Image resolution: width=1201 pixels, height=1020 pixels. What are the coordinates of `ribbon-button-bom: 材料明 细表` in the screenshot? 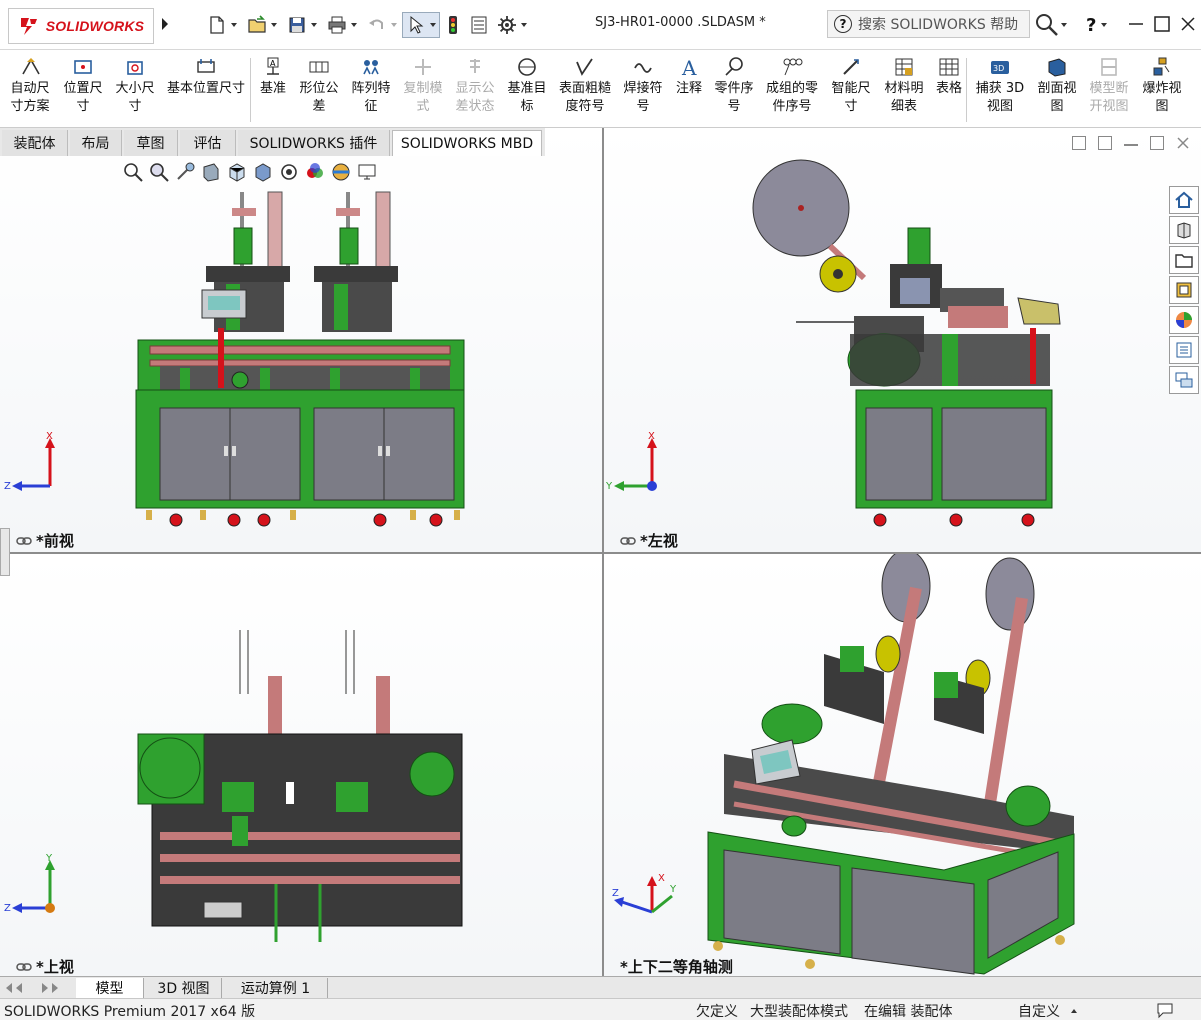 It's located at (904, 90).